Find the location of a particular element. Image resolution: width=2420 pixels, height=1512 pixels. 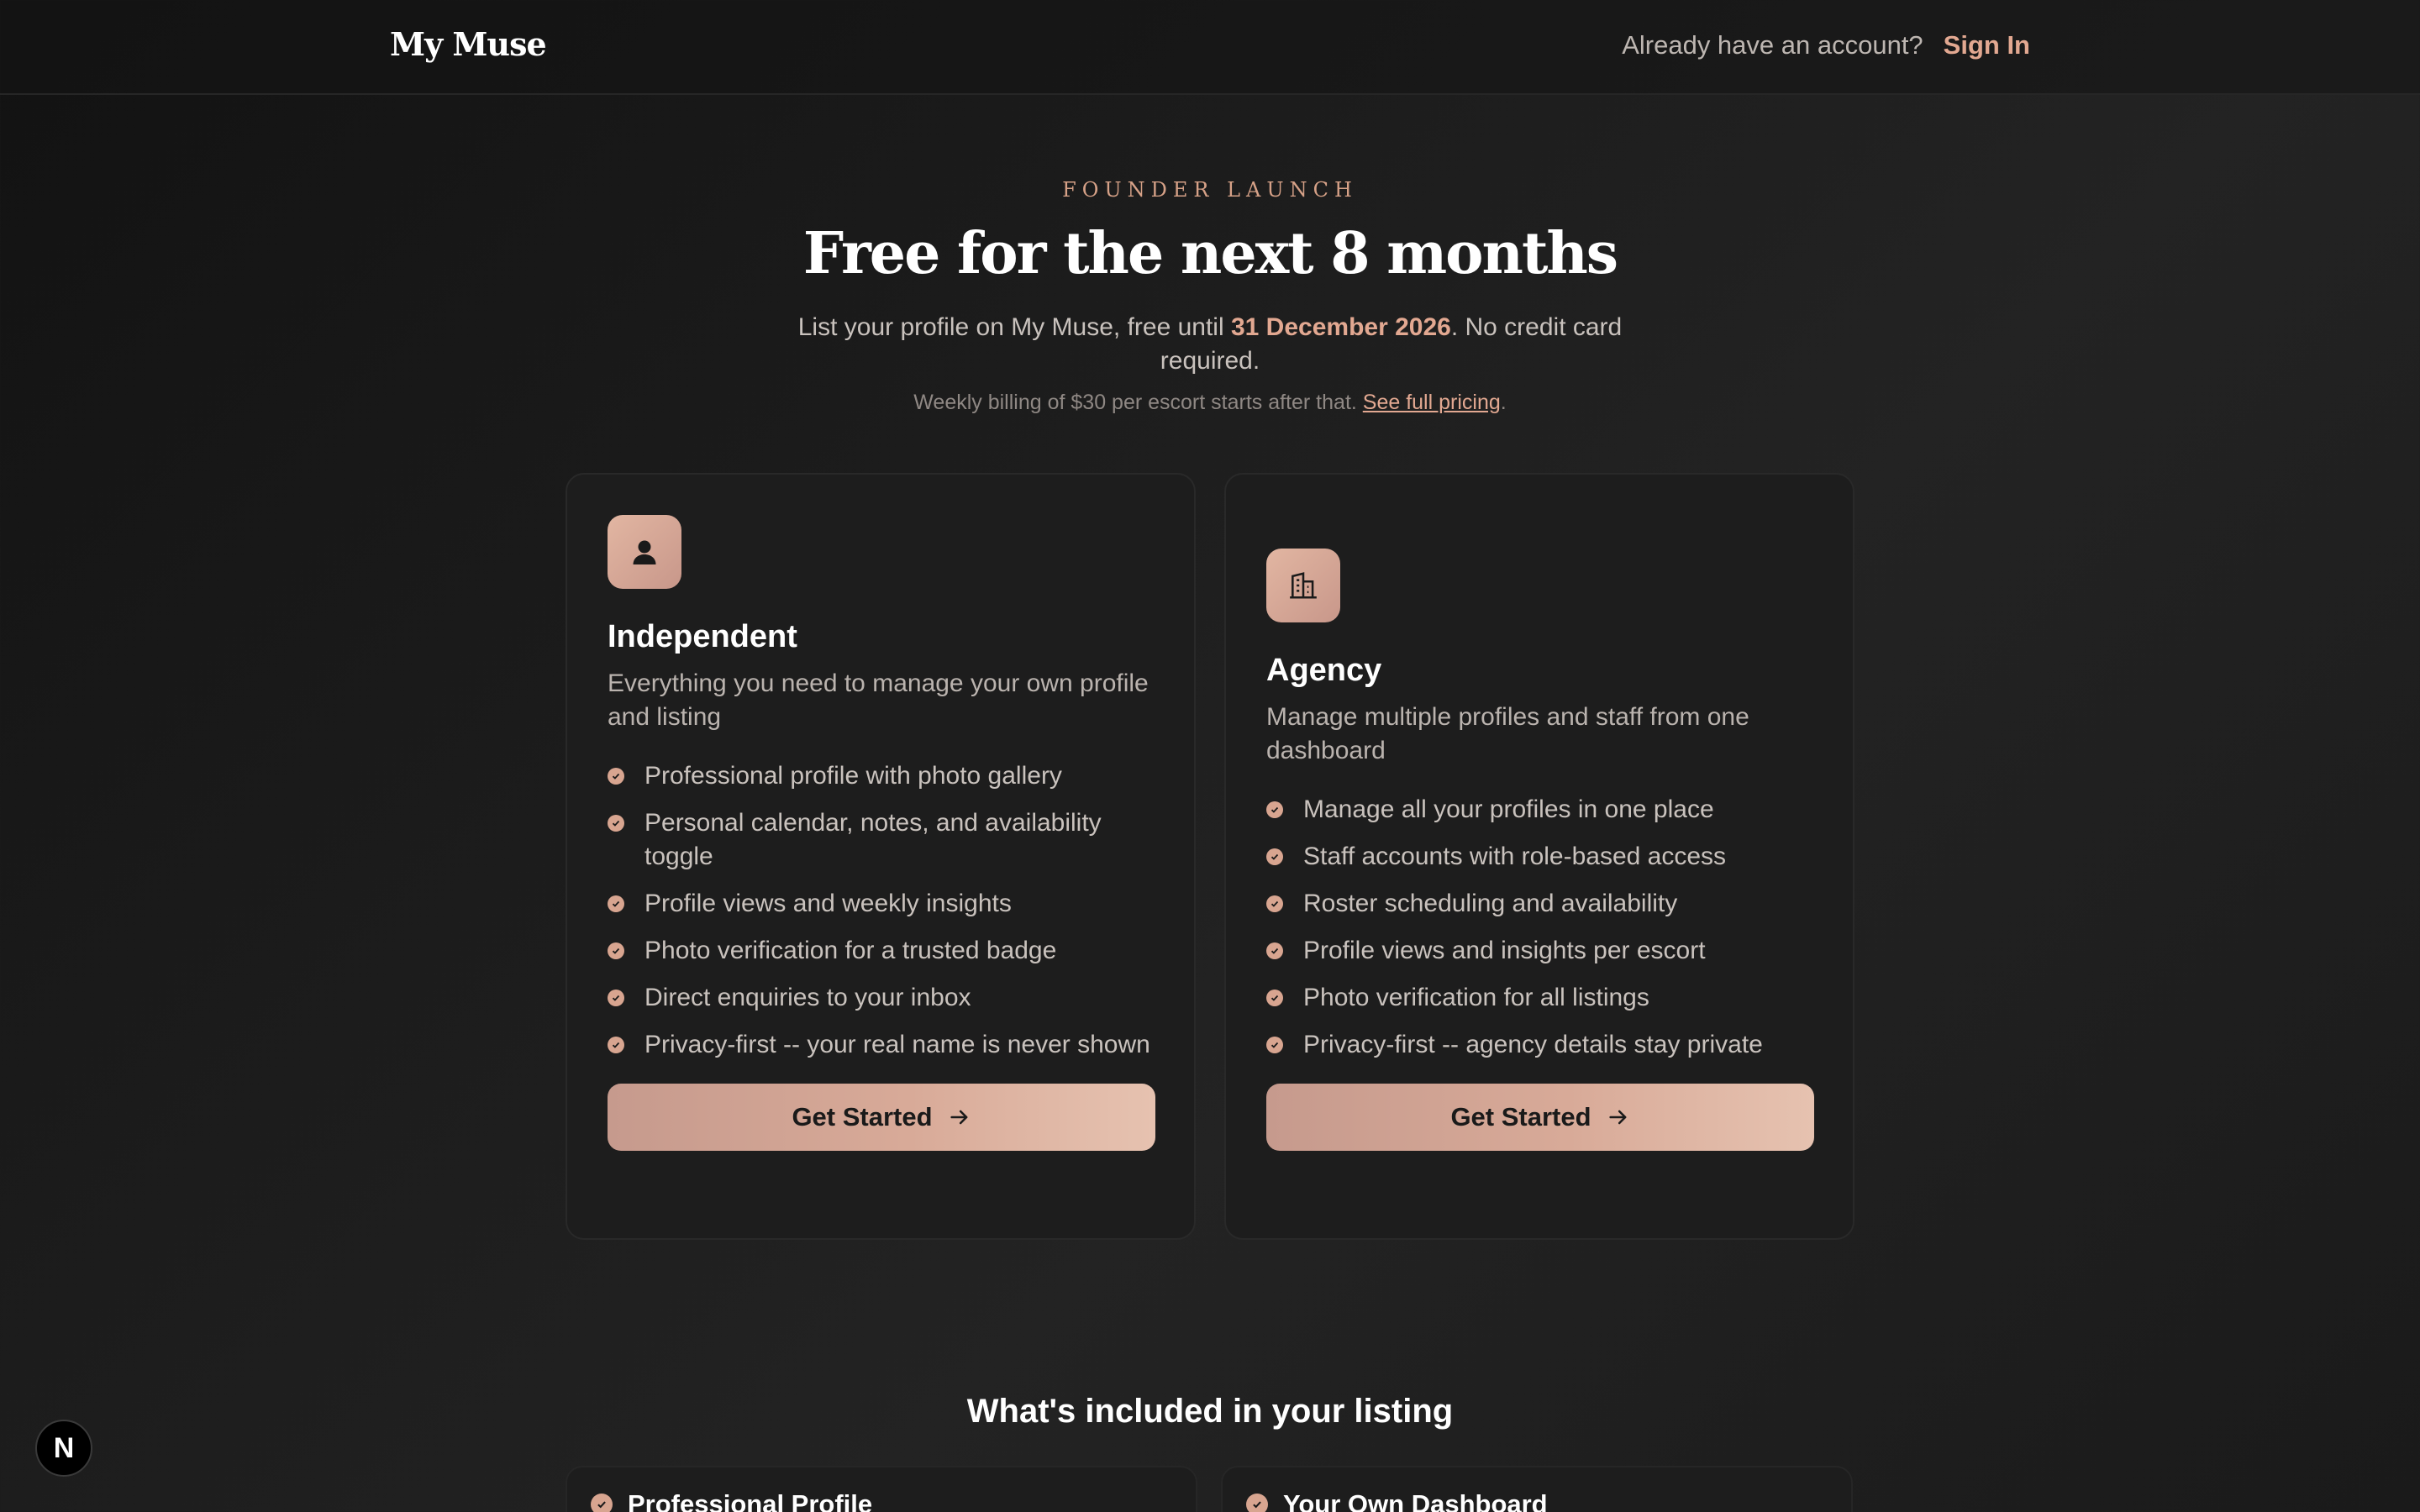

included-item-card: Your Own Dashboard is located at coordinates (1537, 1489).